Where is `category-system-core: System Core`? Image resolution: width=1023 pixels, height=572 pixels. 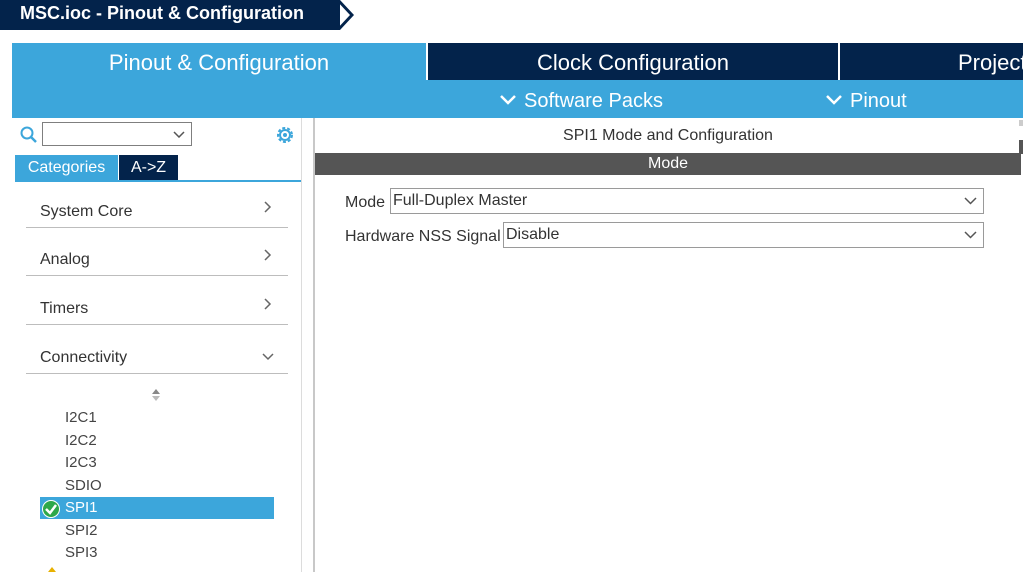 category-system-core: System Core is located at coordinates (157, 204).